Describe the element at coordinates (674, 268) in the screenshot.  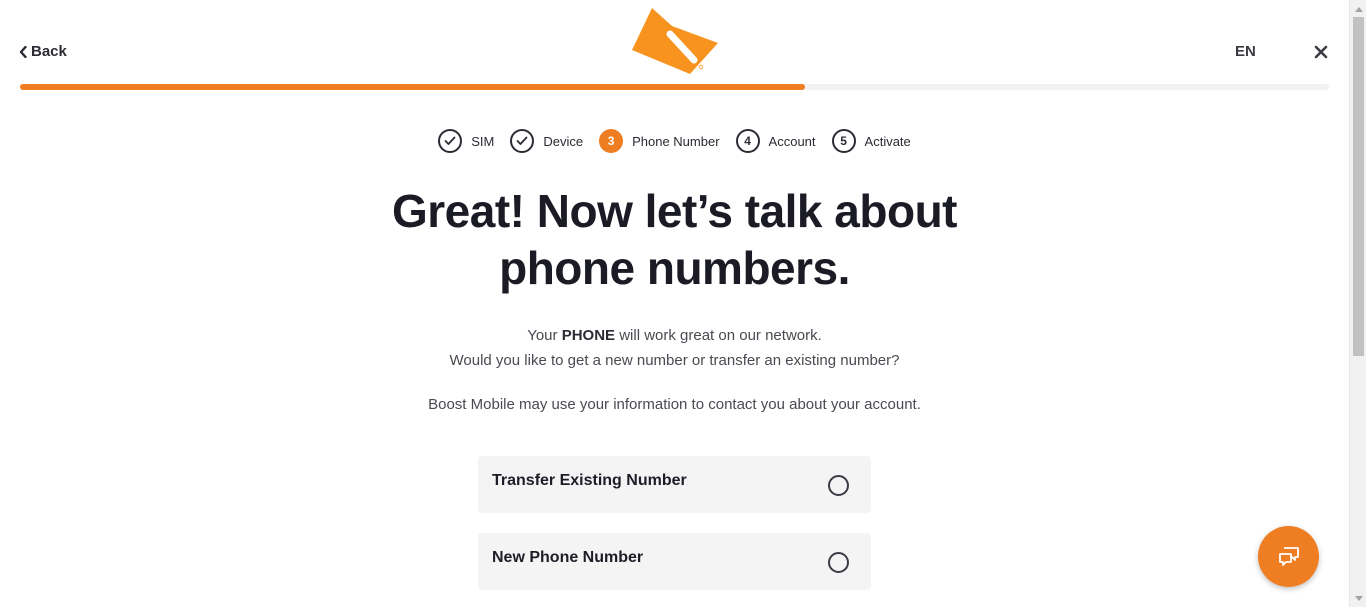
I see `page-title-line2: phone numbers.` at that location.